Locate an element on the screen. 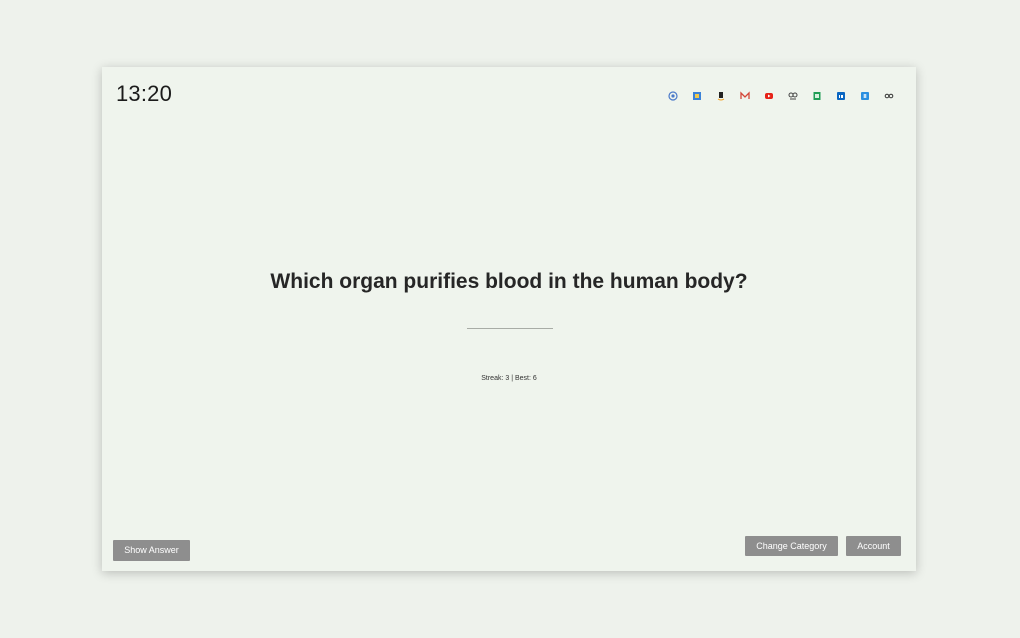 Image resolution: width=1020 pixels, height=638 pixels. chrome-icon is located at coordinates (673, 96).